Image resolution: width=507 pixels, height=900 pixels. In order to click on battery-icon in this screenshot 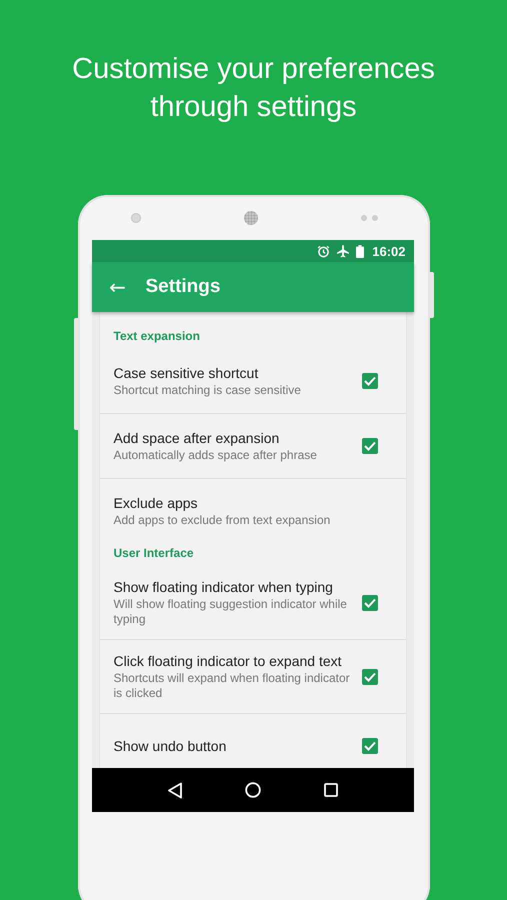, I will do `click(360, 251)`.